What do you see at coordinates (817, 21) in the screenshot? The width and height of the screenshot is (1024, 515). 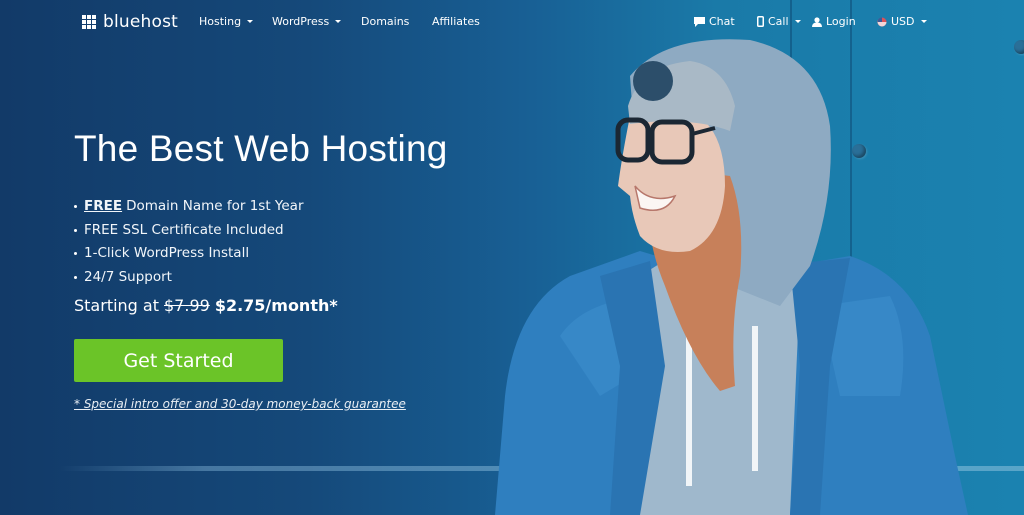 I see `user-icon` at bounding box center [817, 21].